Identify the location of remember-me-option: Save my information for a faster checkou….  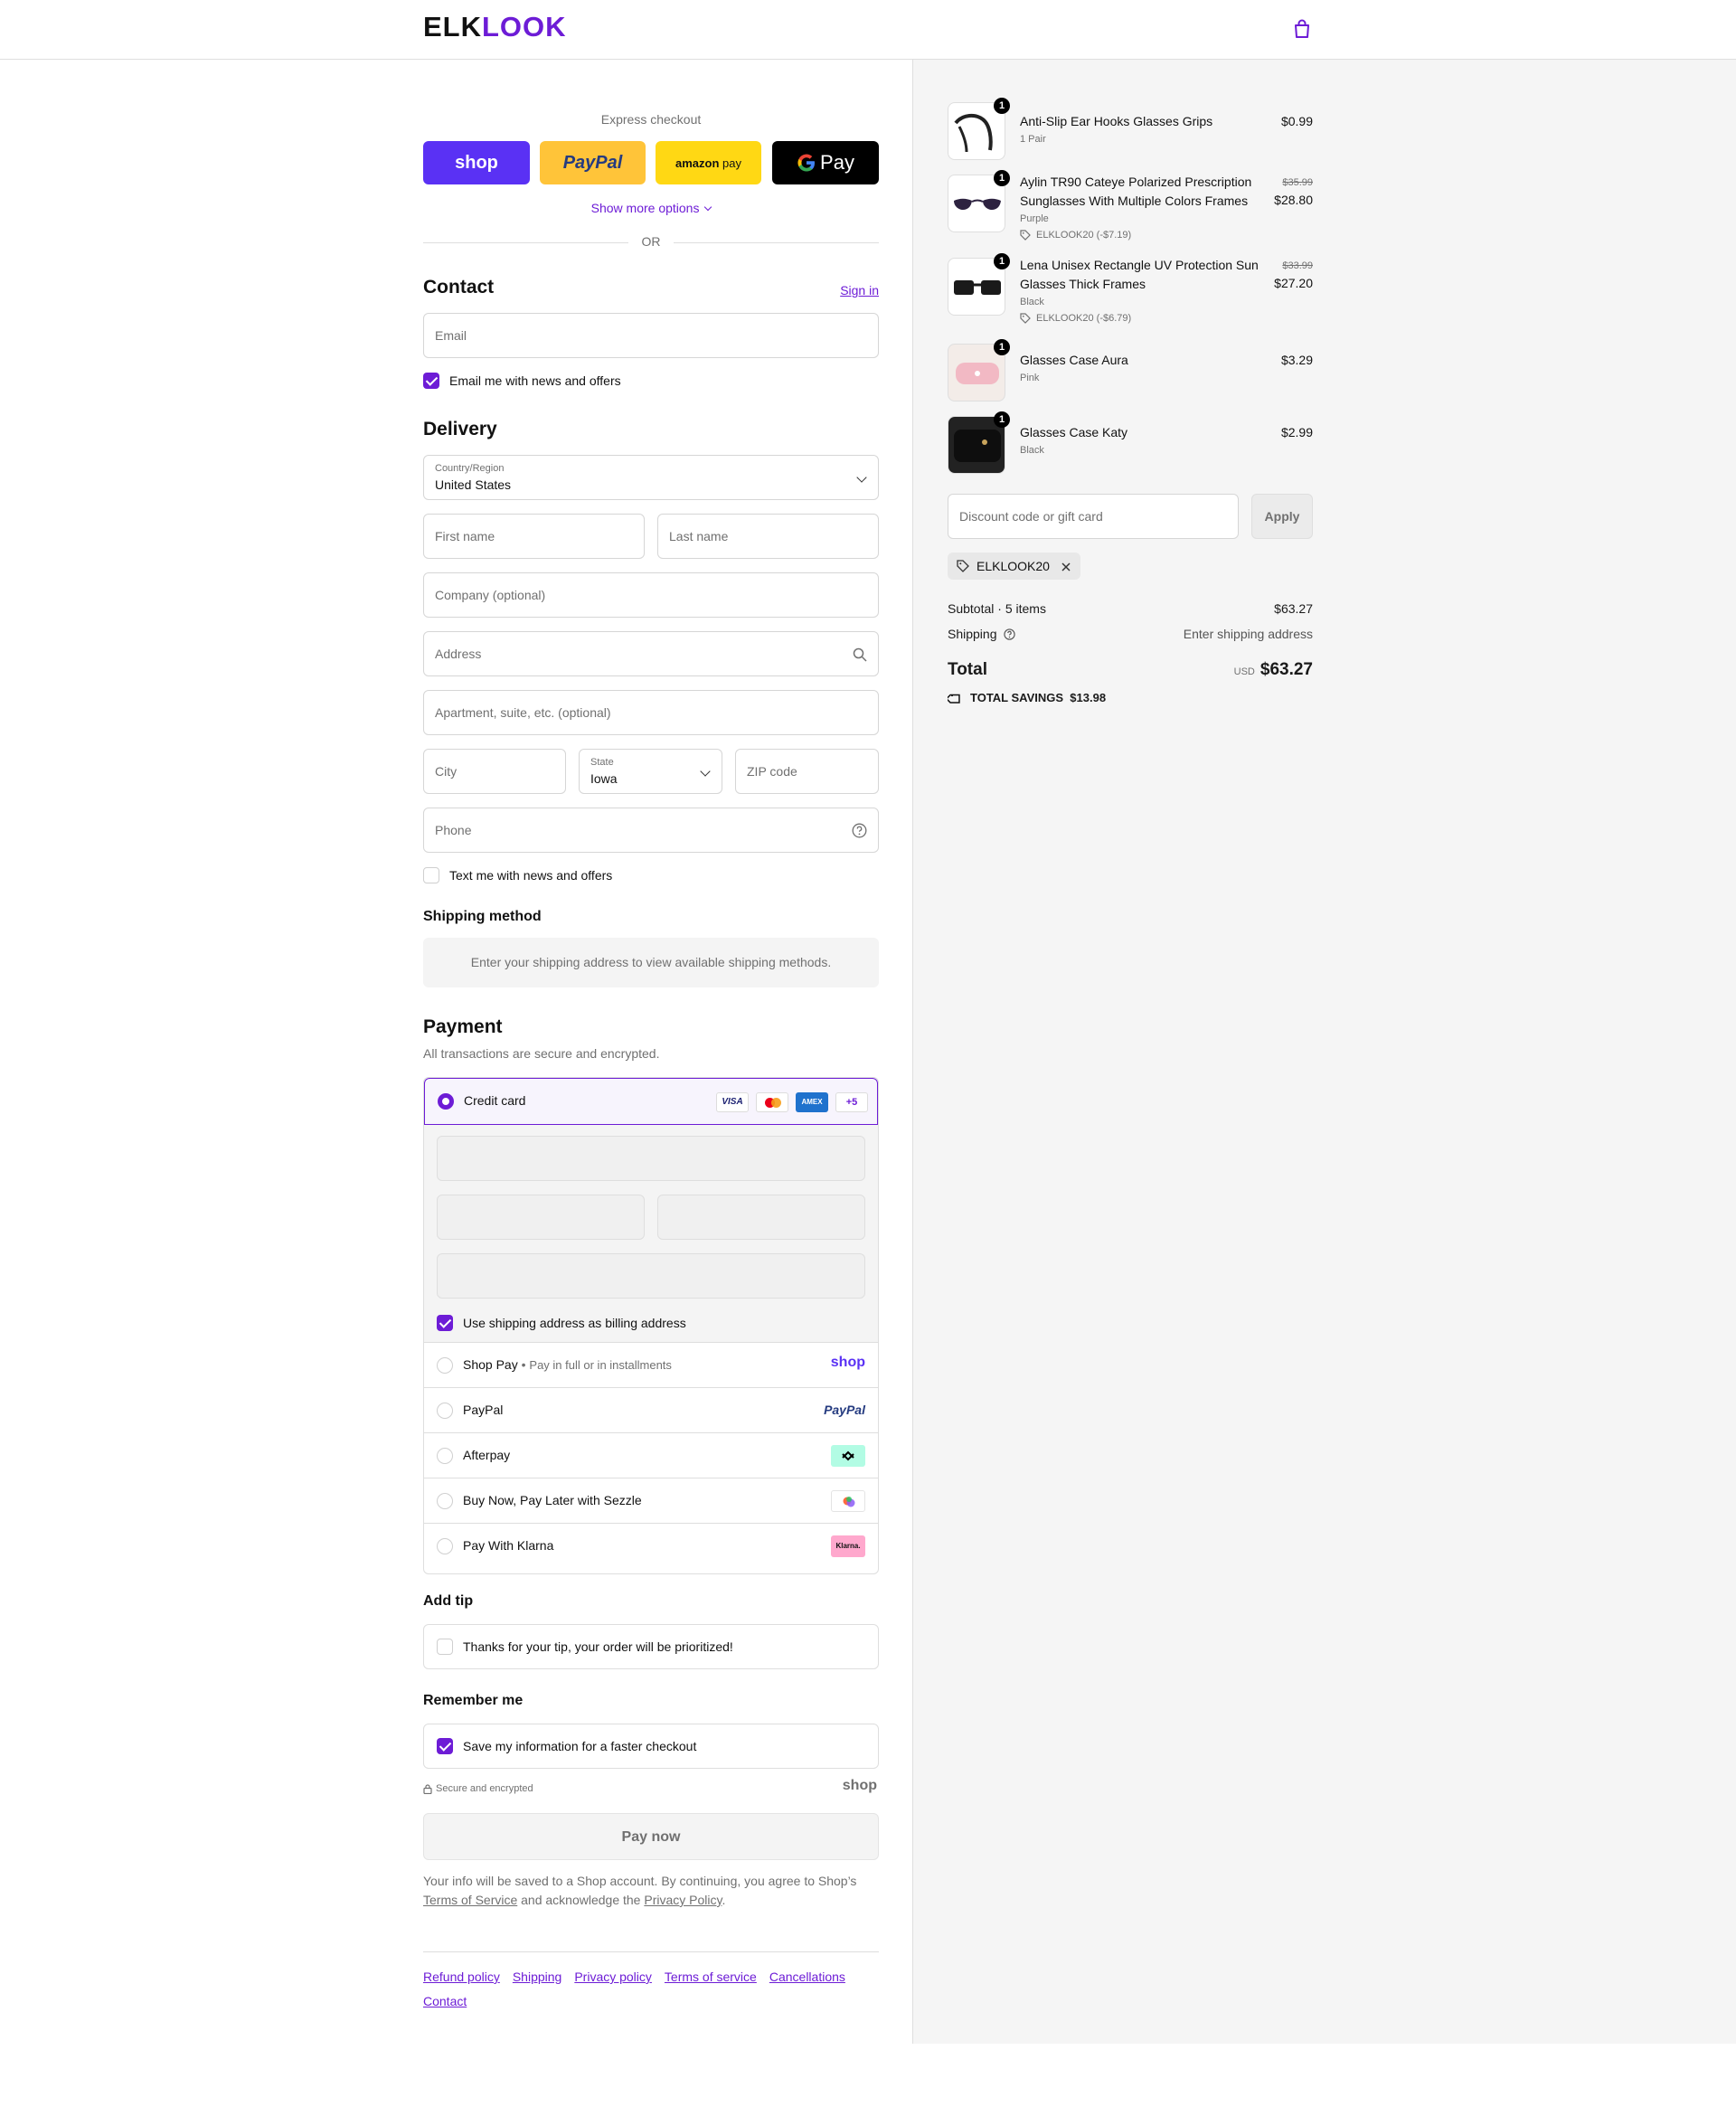
(651, 1746).